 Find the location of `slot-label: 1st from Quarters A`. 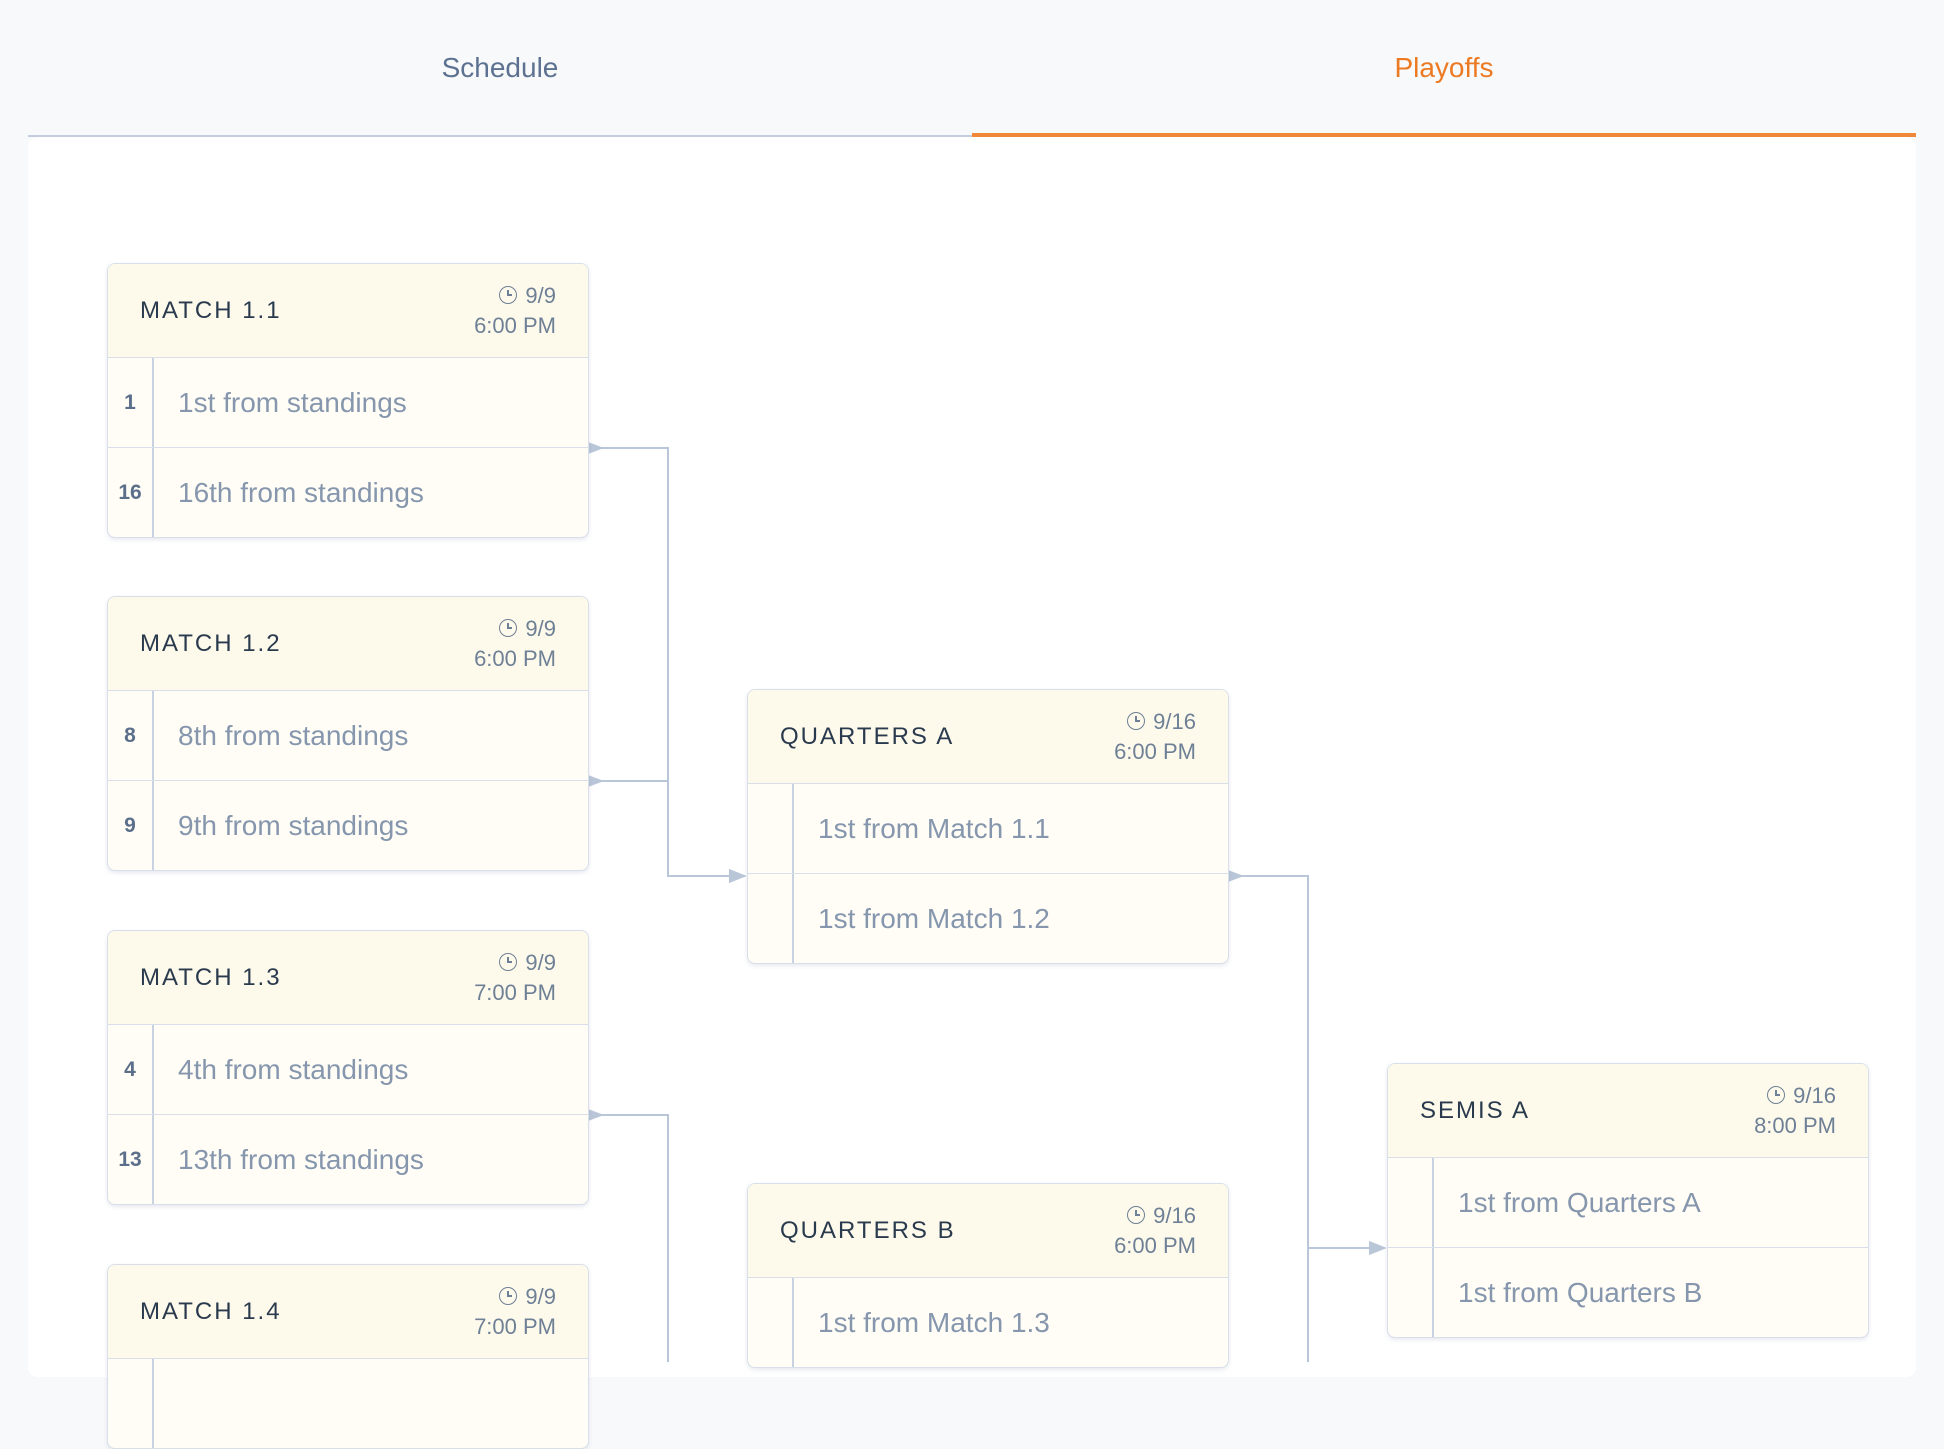

slot-label: 1st from Quarters A is located at coordinates (1579, 1202).